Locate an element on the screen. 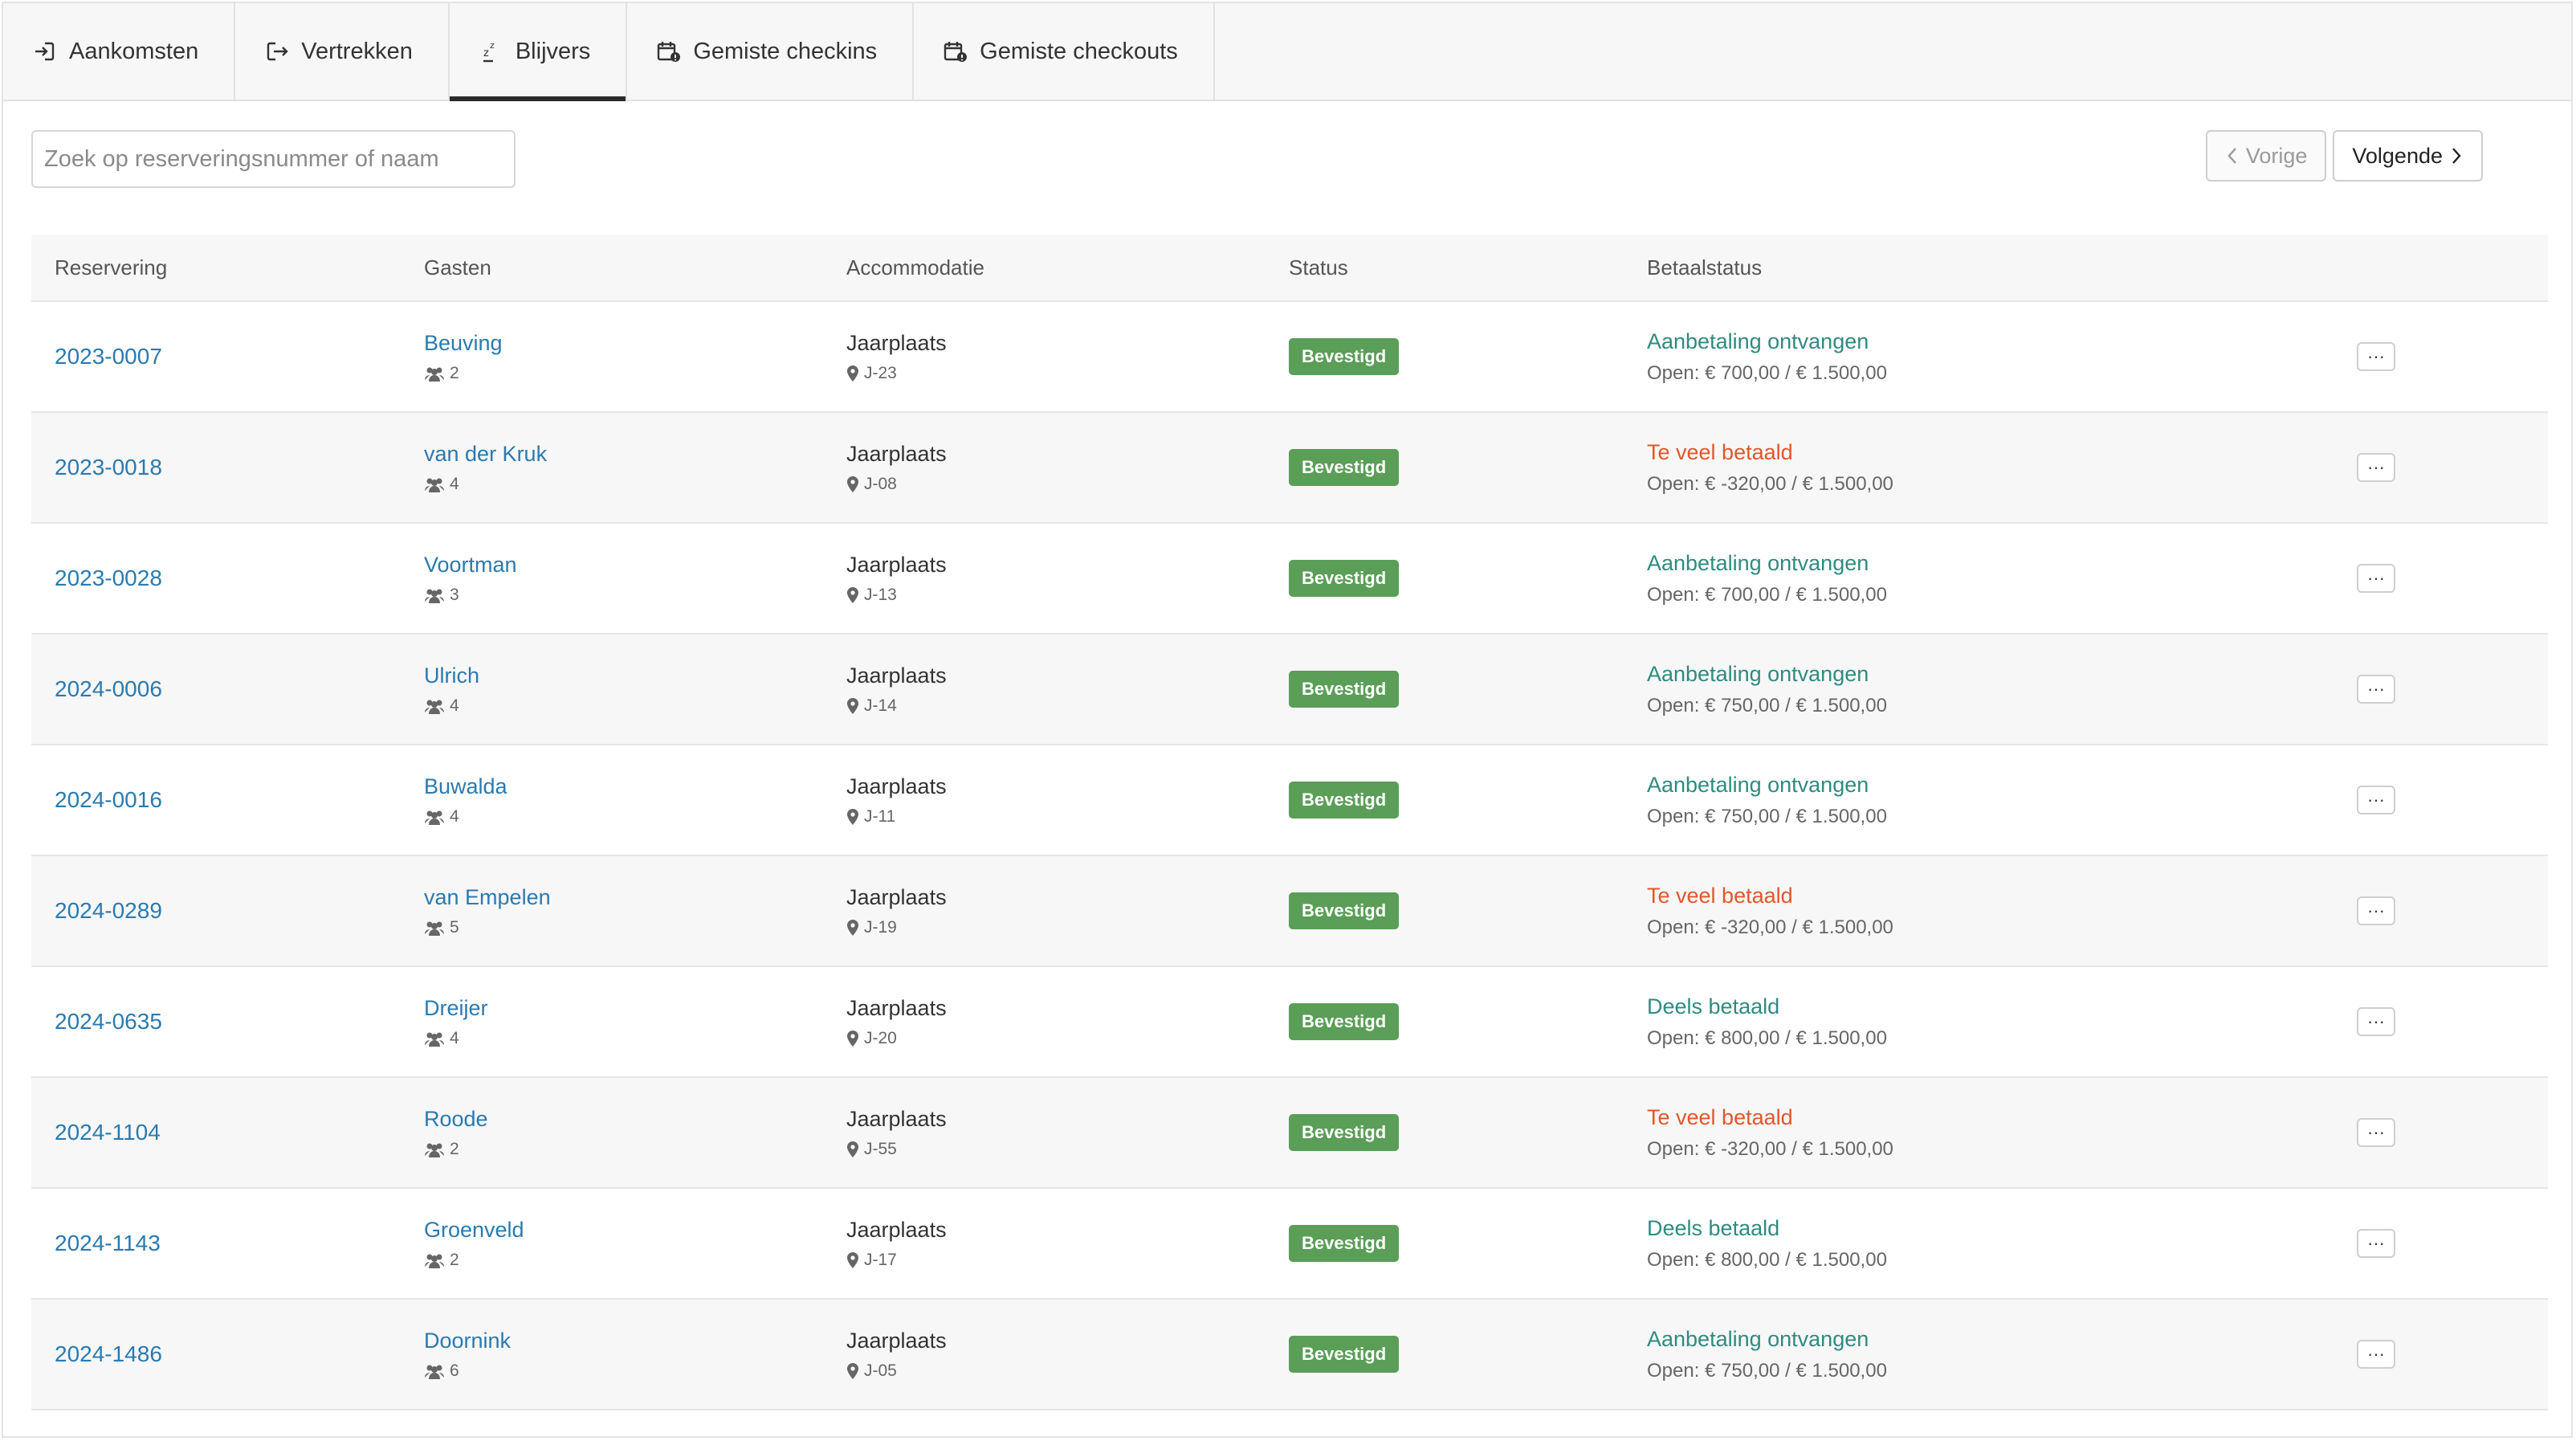  header-reservering: Reservering is located at coordinates (111, 267).